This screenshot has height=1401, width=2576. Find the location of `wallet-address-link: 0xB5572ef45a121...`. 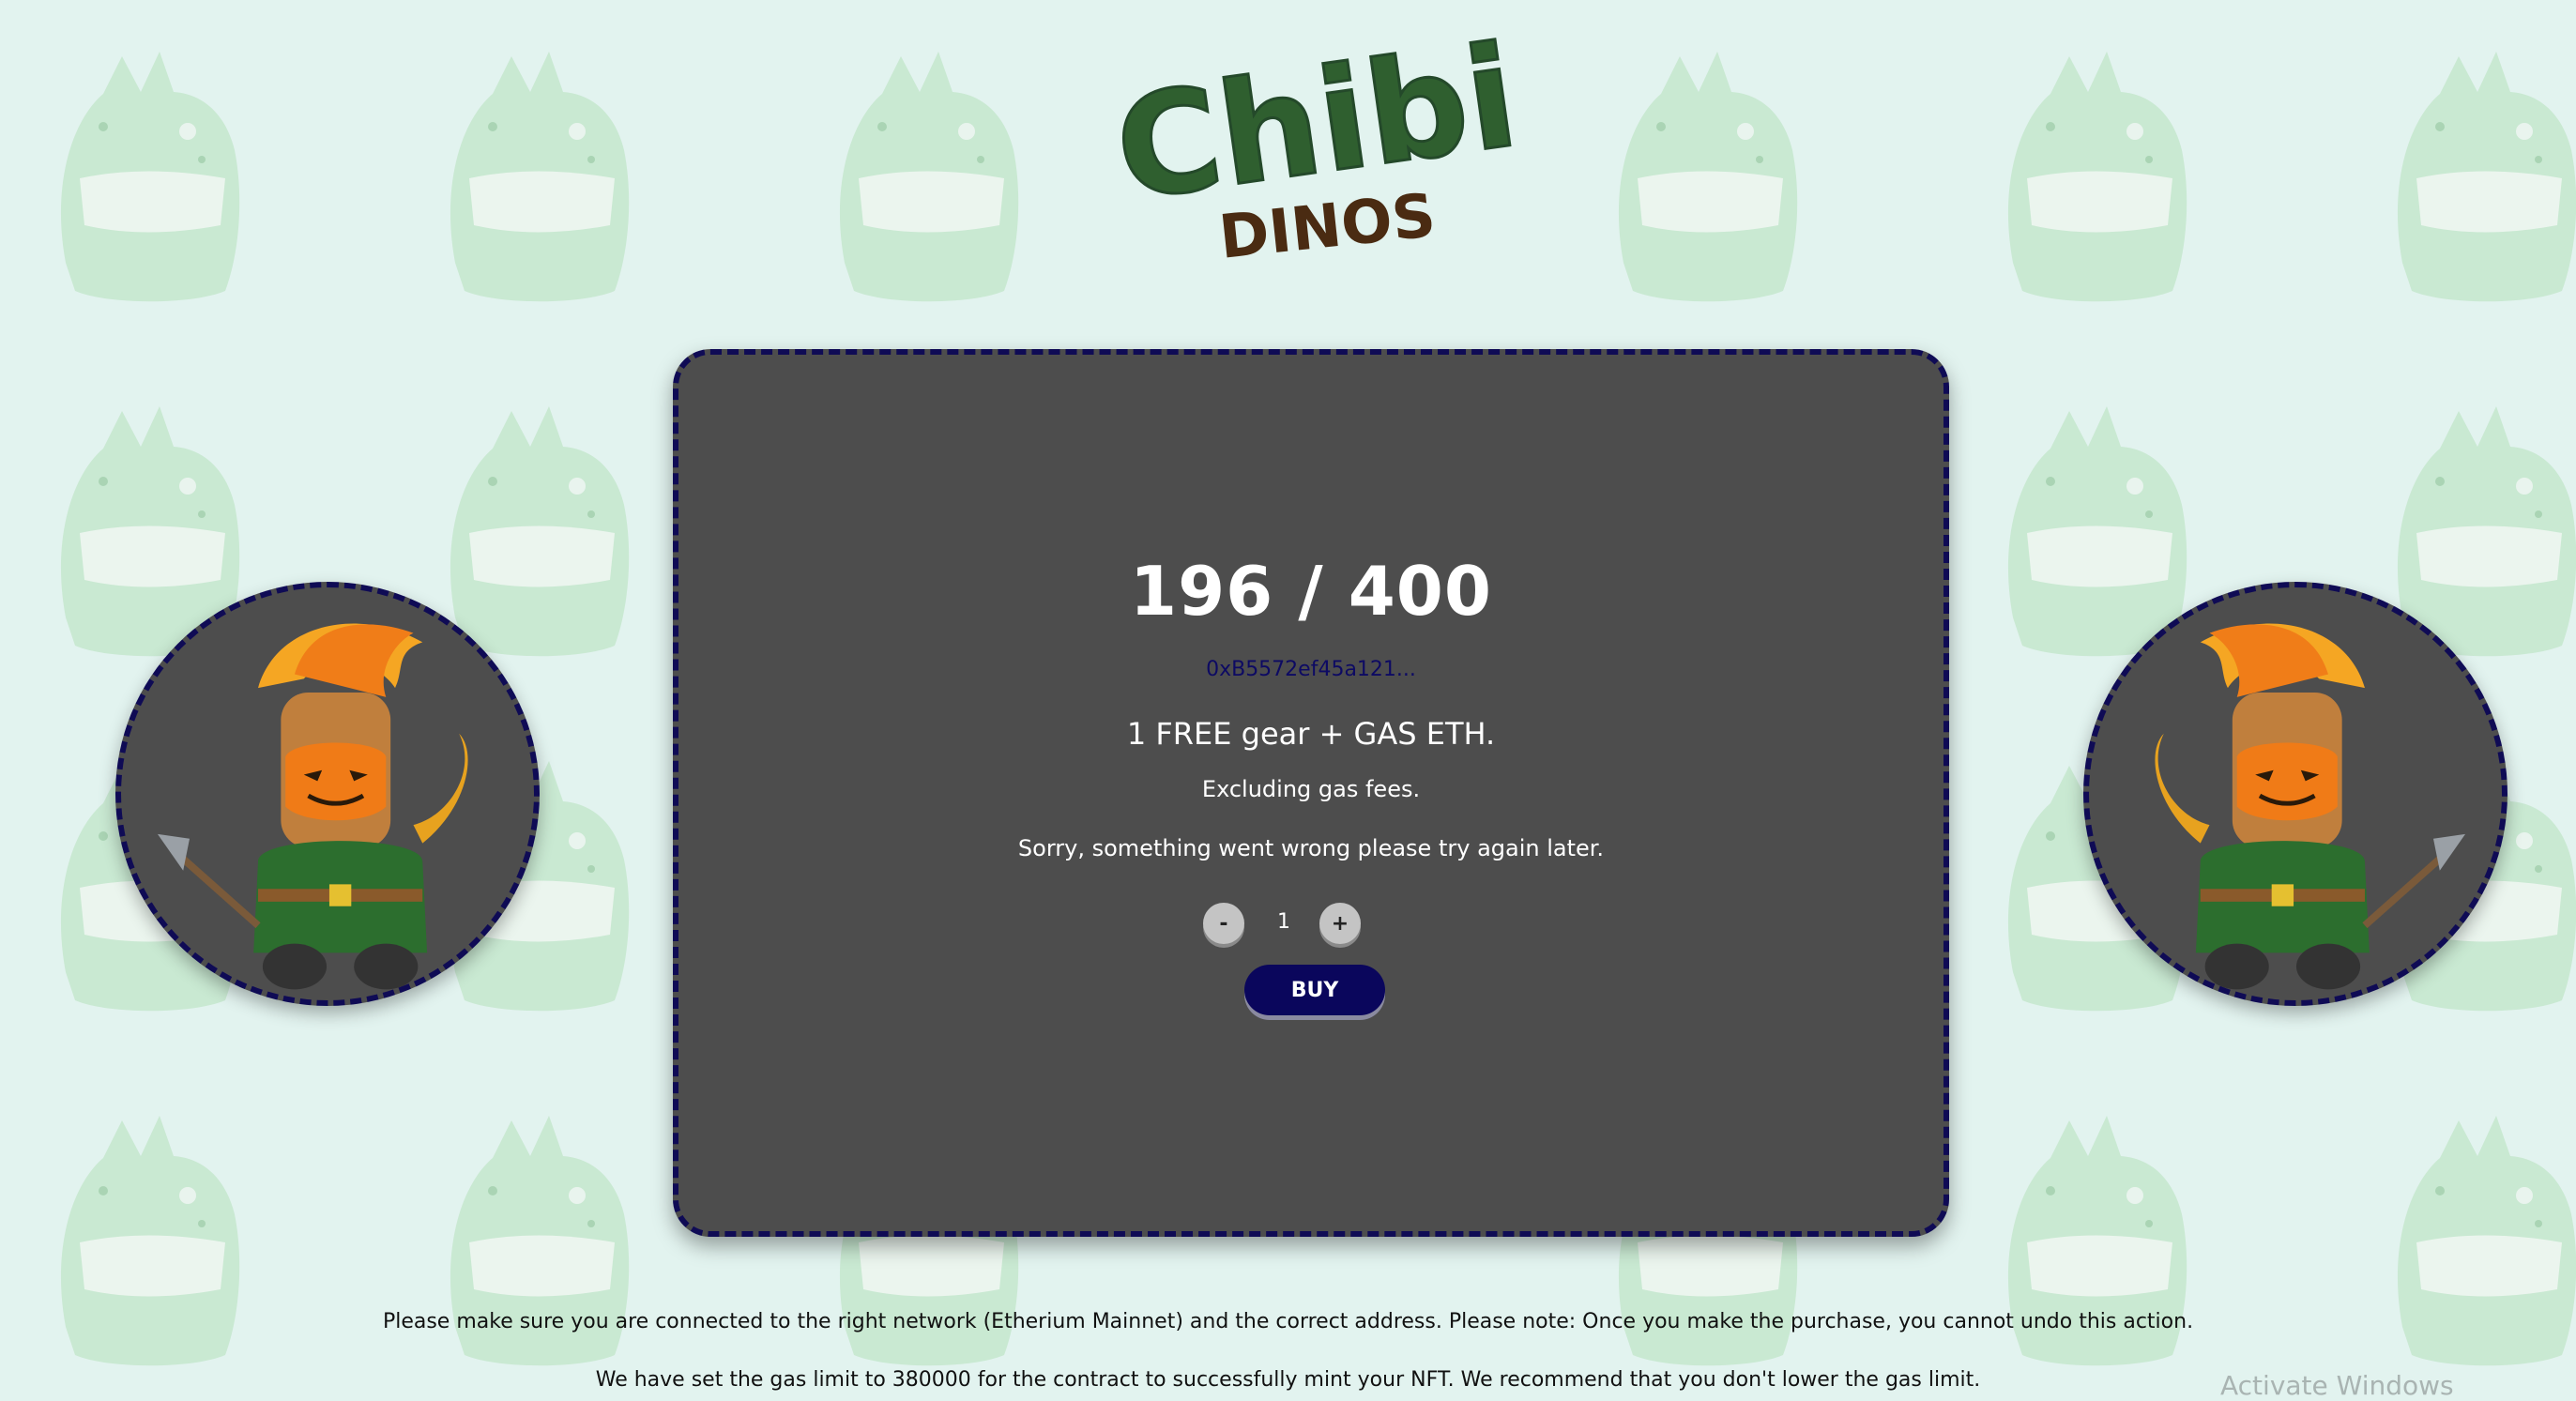

wallet-address-link: 0xB5572ef45a121... is located at coordinates (1310, 669).